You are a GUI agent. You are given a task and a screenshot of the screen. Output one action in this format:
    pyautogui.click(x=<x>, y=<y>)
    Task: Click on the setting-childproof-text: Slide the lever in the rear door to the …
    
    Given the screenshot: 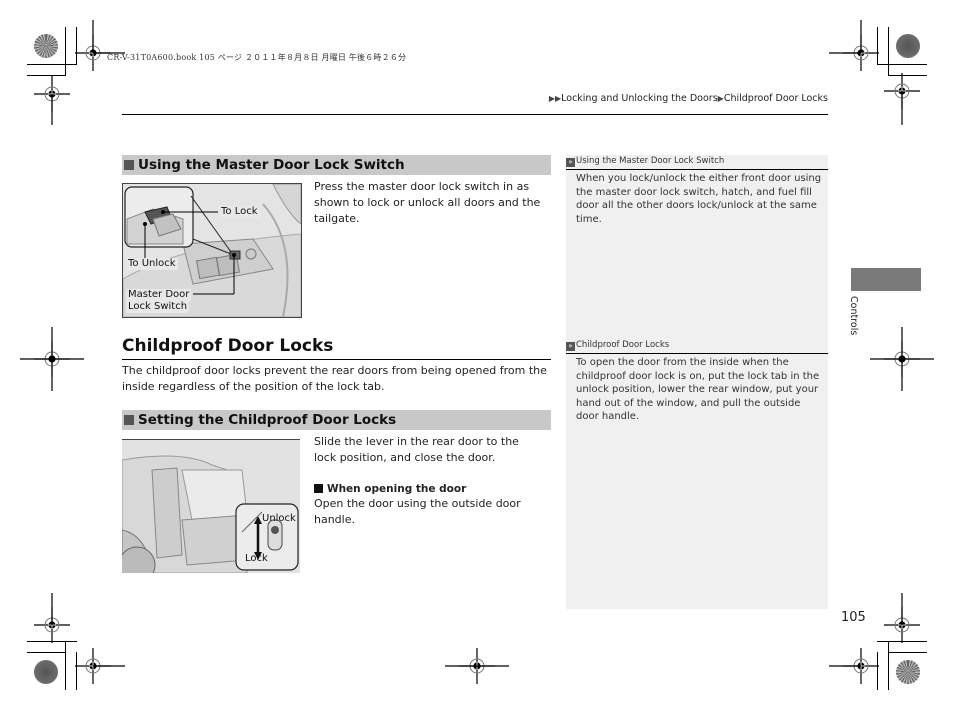 What is the action you would take?
    pyautogui.click(x=416, y=449)
    